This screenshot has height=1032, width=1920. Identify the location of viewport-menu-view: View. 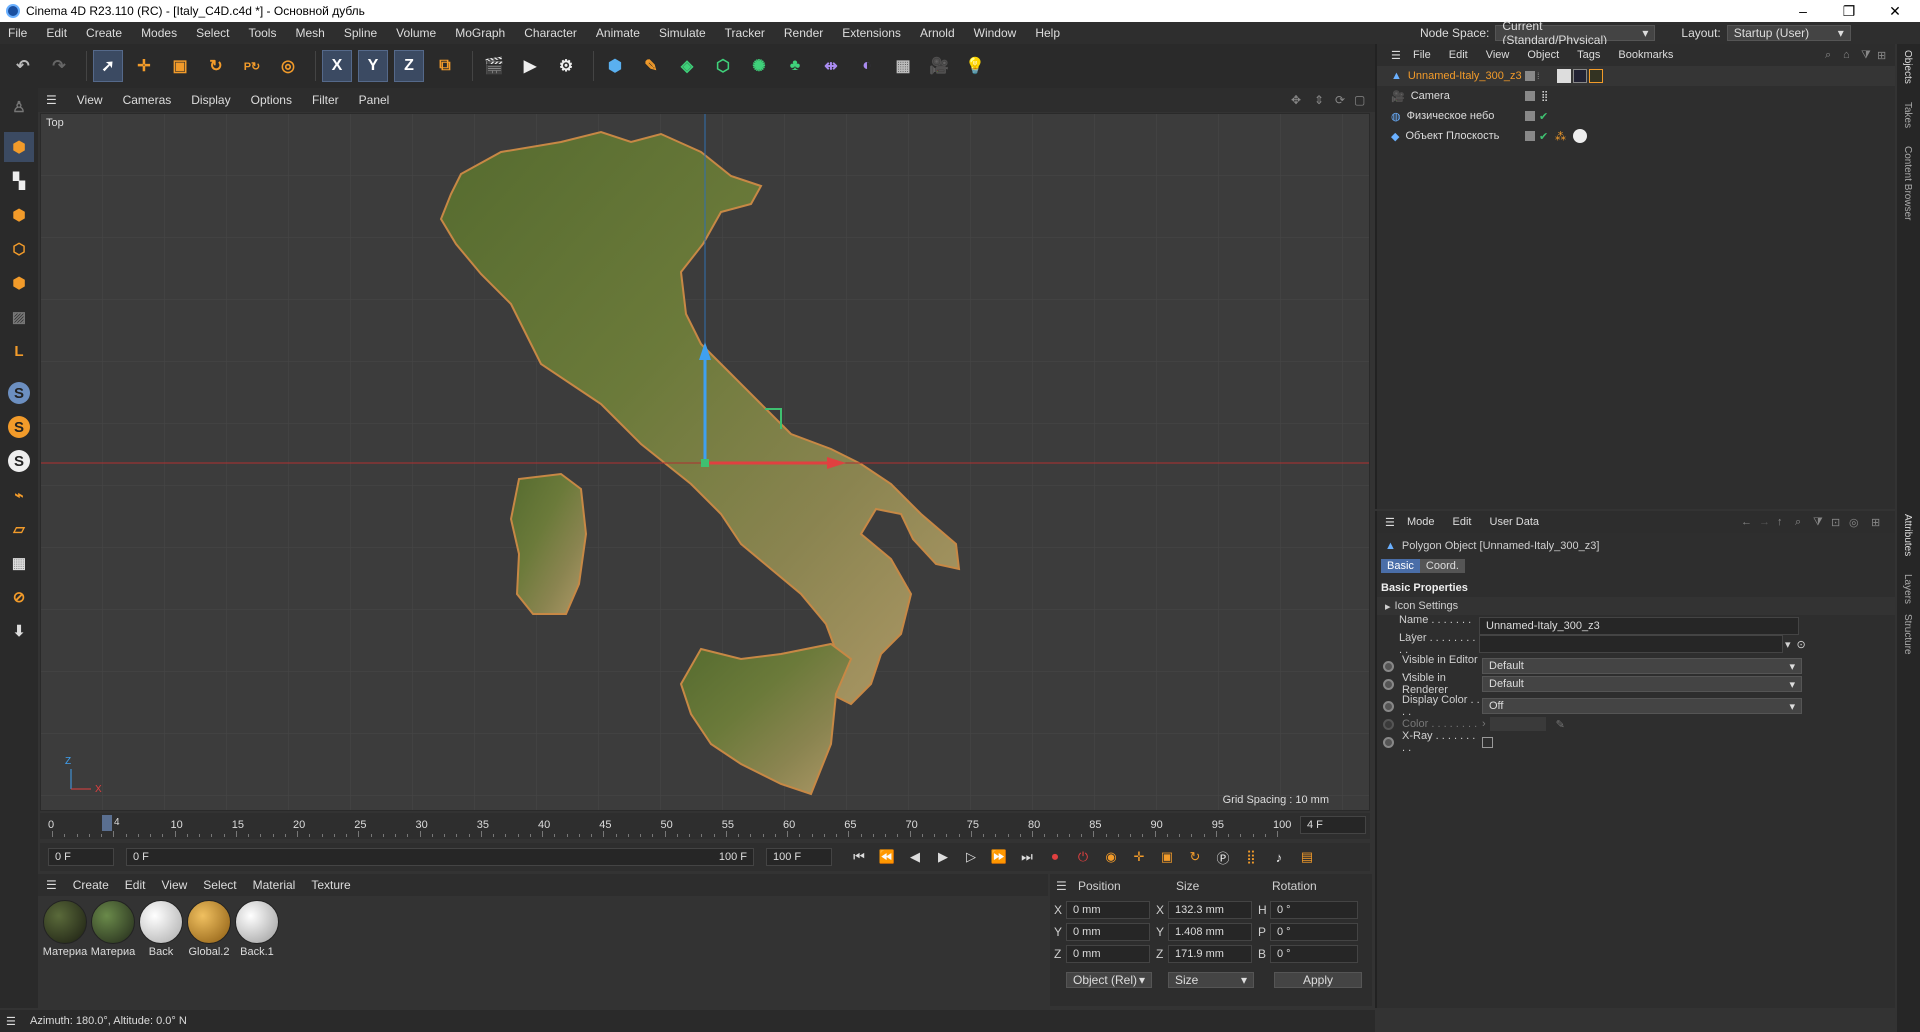
(90, 100).